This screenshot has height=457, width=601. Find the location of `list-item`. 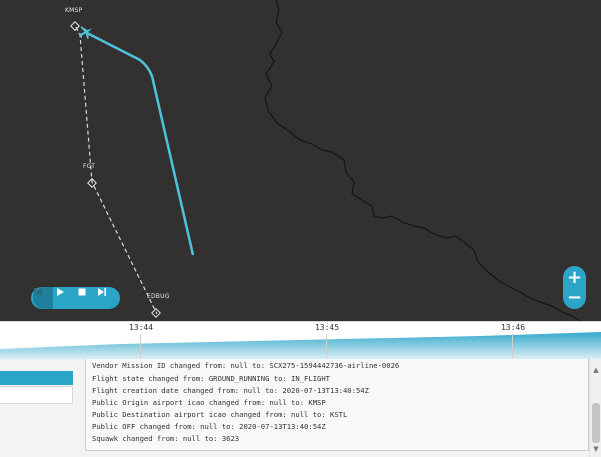

list-item is located at coordinates (36, 395).